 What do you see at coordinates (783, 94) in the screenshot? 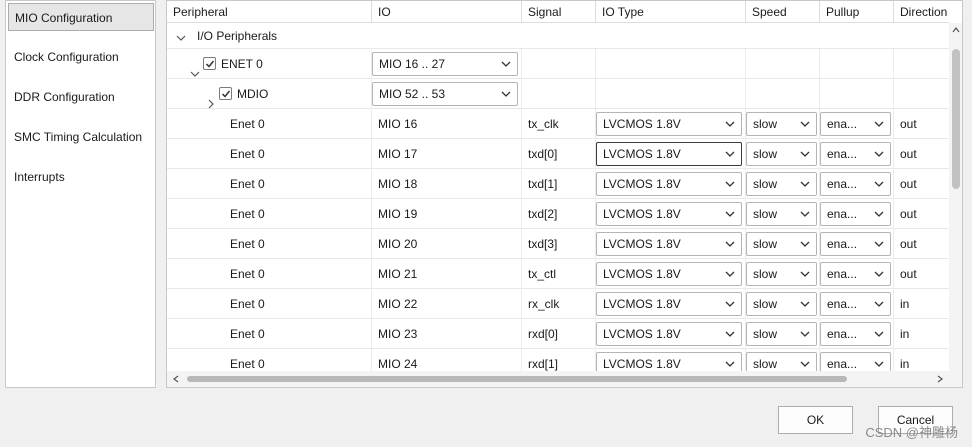
I see `speed-cell` at bounding box center [783, 94].